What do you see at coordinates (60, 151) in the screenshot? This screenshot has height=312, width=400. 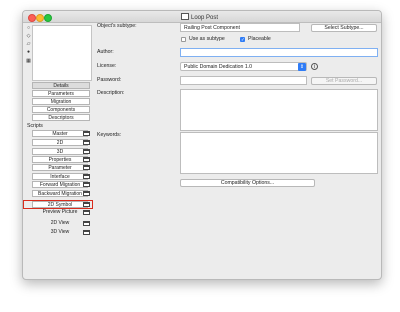 I see `script-3d: 3D` at bounding box center [60, 151].